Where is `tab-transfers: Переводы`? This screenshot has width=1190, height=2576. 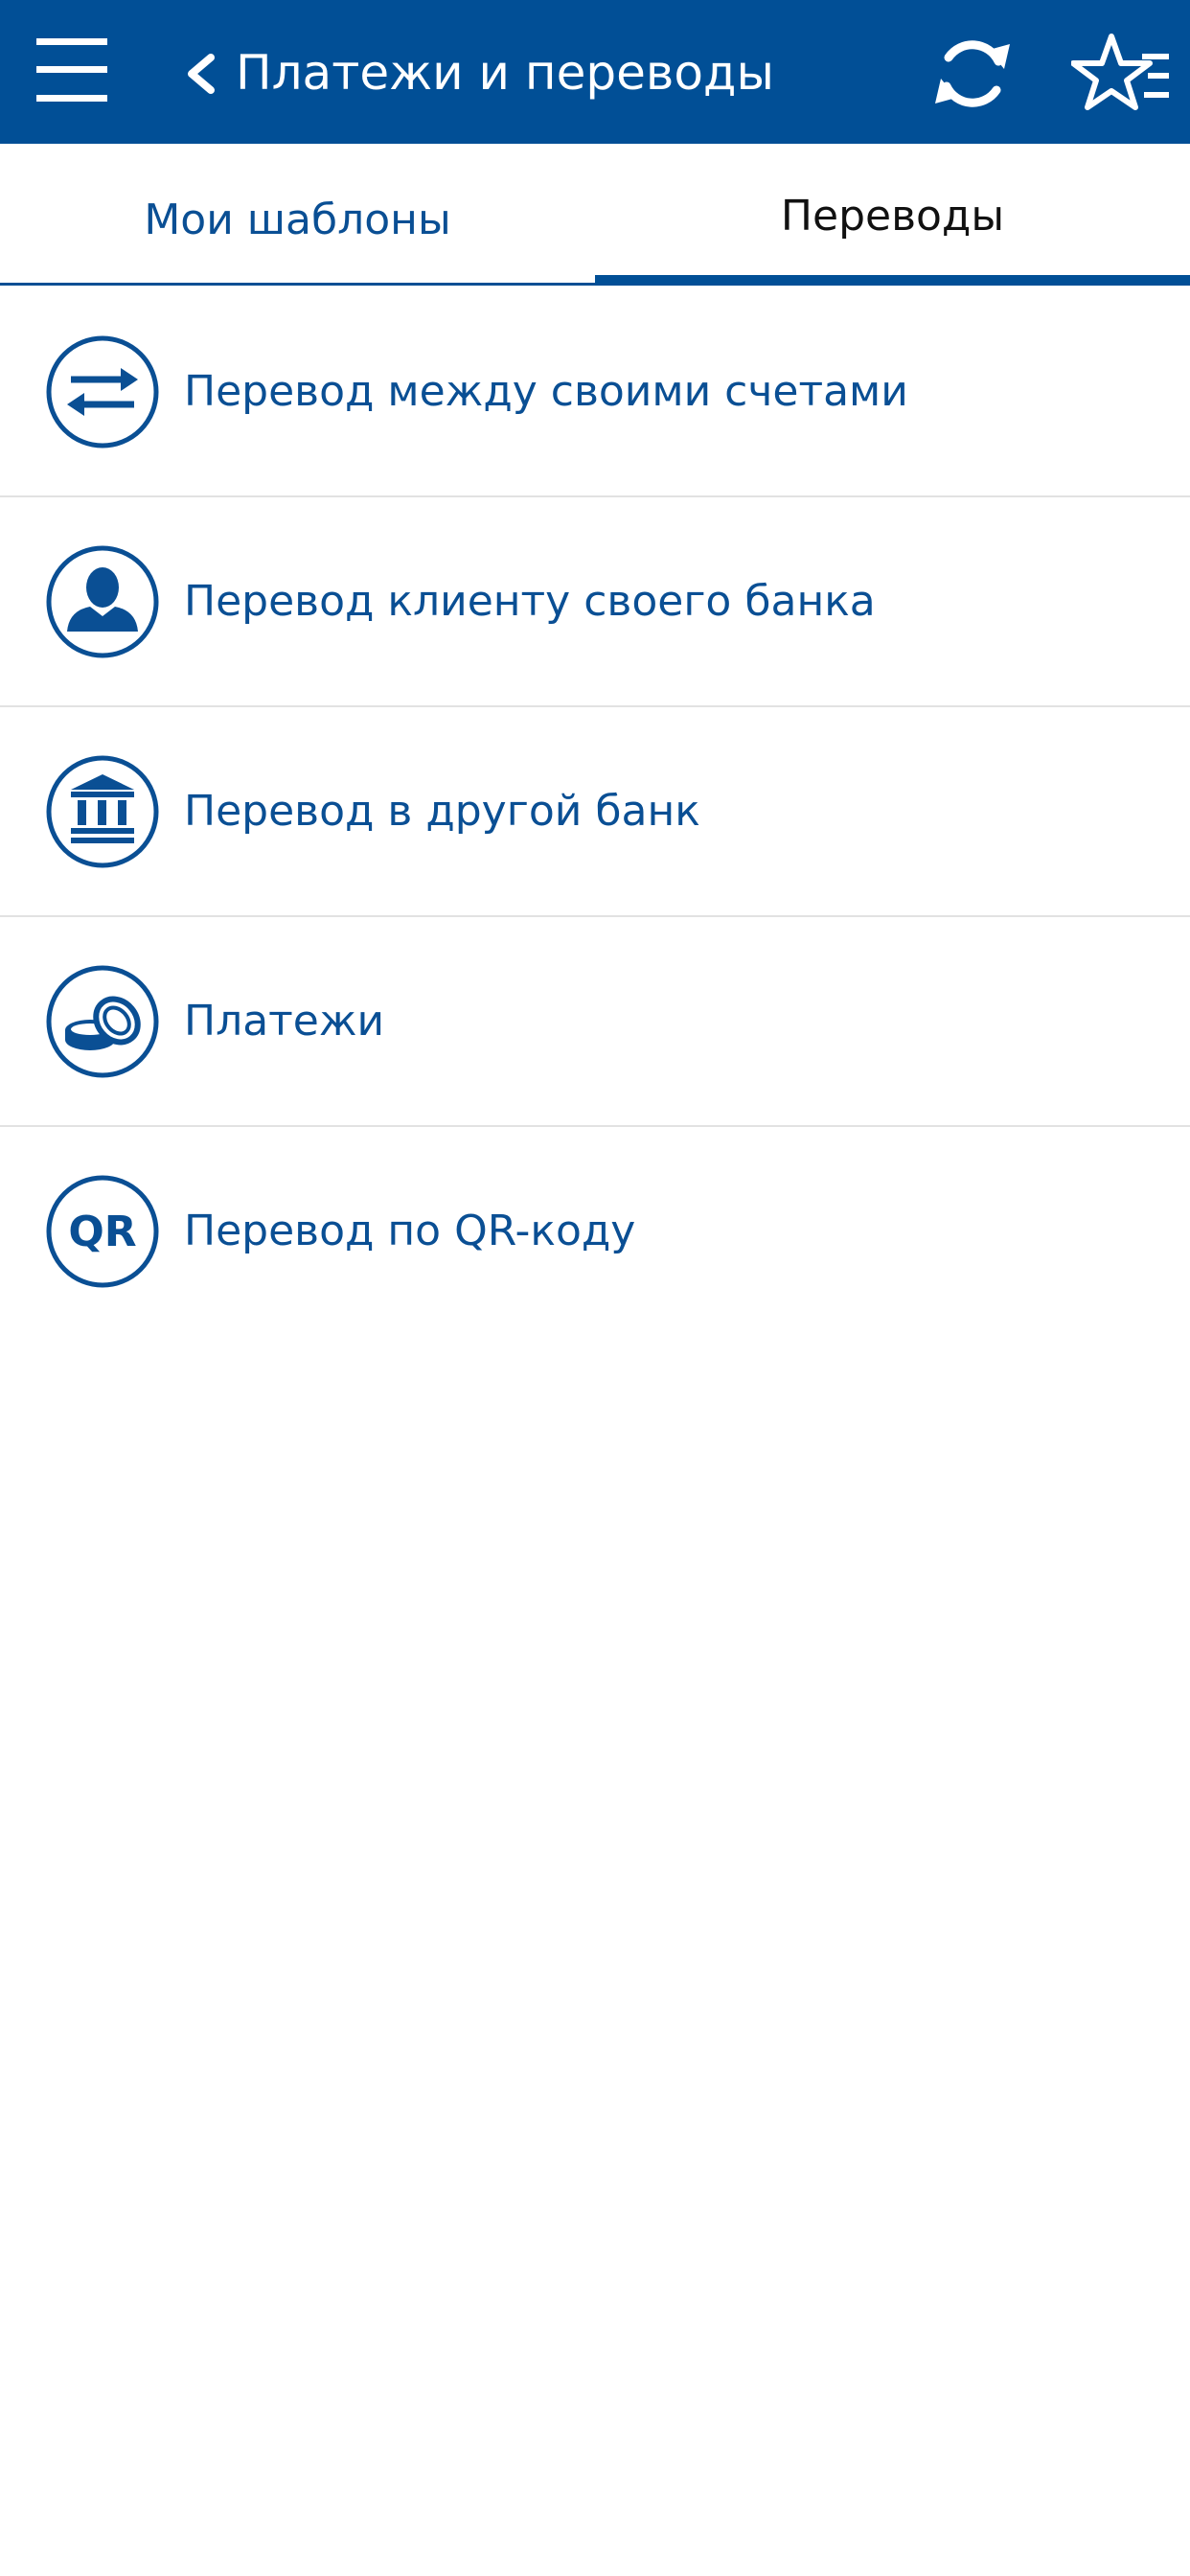 tab-transfers: Переводы is located at coordinates (893, 216).